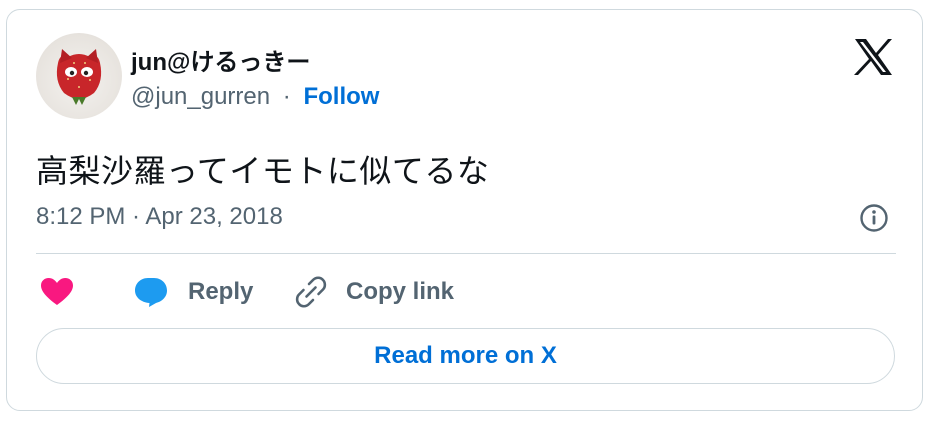 This screenshot has height=421, width=934. Describe the element at coordinates (263, 171) in the screenshot. I see `tweet-text: 高梨沙羅ってイモトに似てるな` at that location.